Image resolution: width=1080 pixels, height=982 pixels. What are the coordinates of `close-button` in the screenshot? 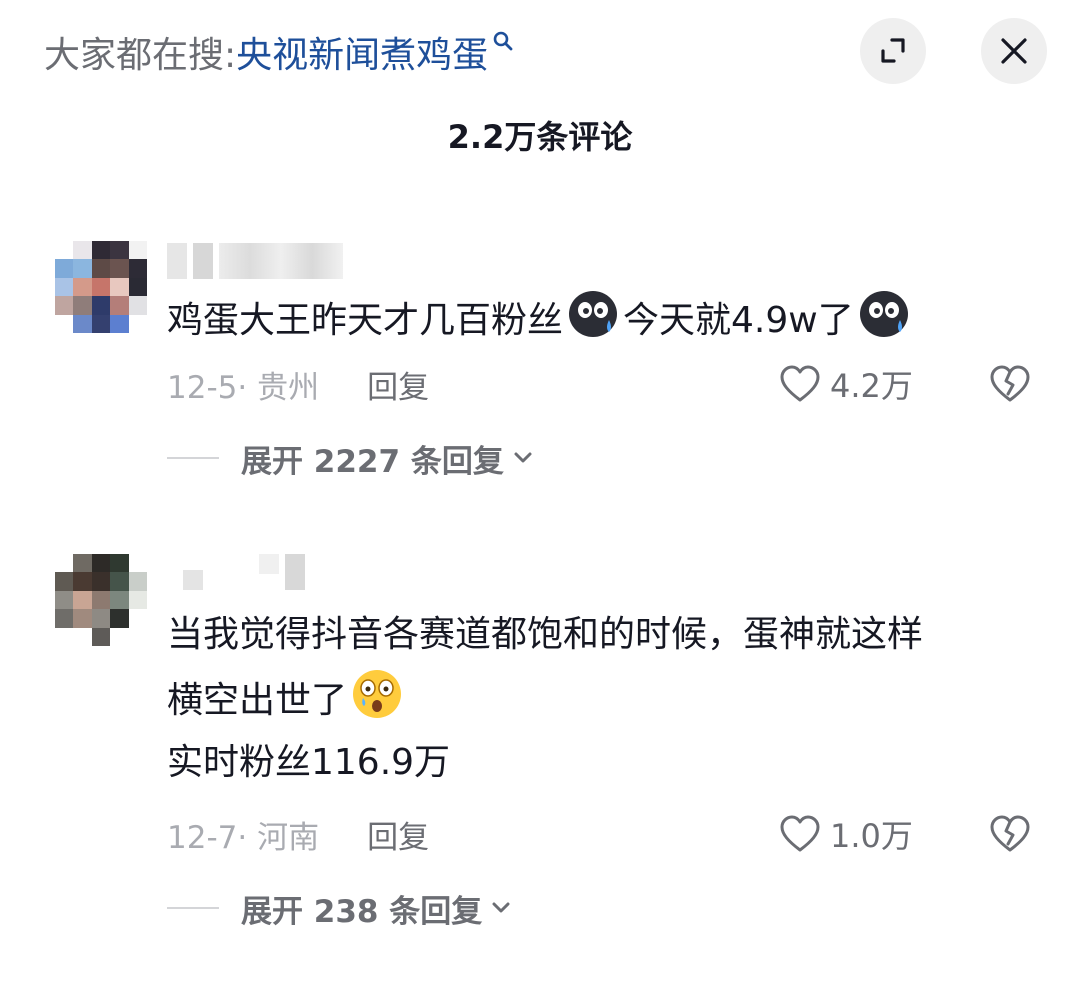 It's located at (1014, 51).